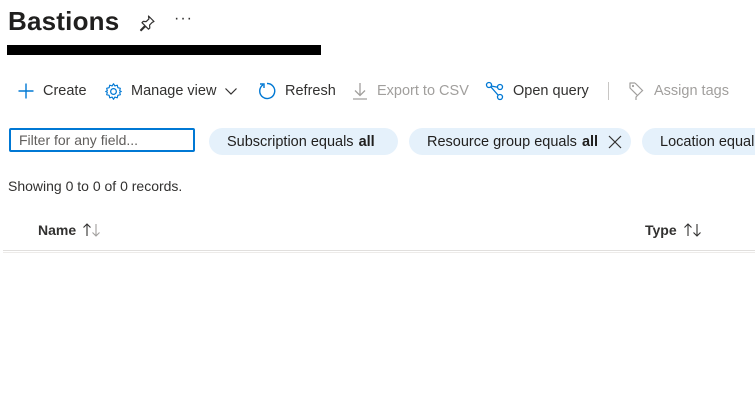 The image size is (755, 406). I want to click on table-header-divider-shadow, so click(379, 252).